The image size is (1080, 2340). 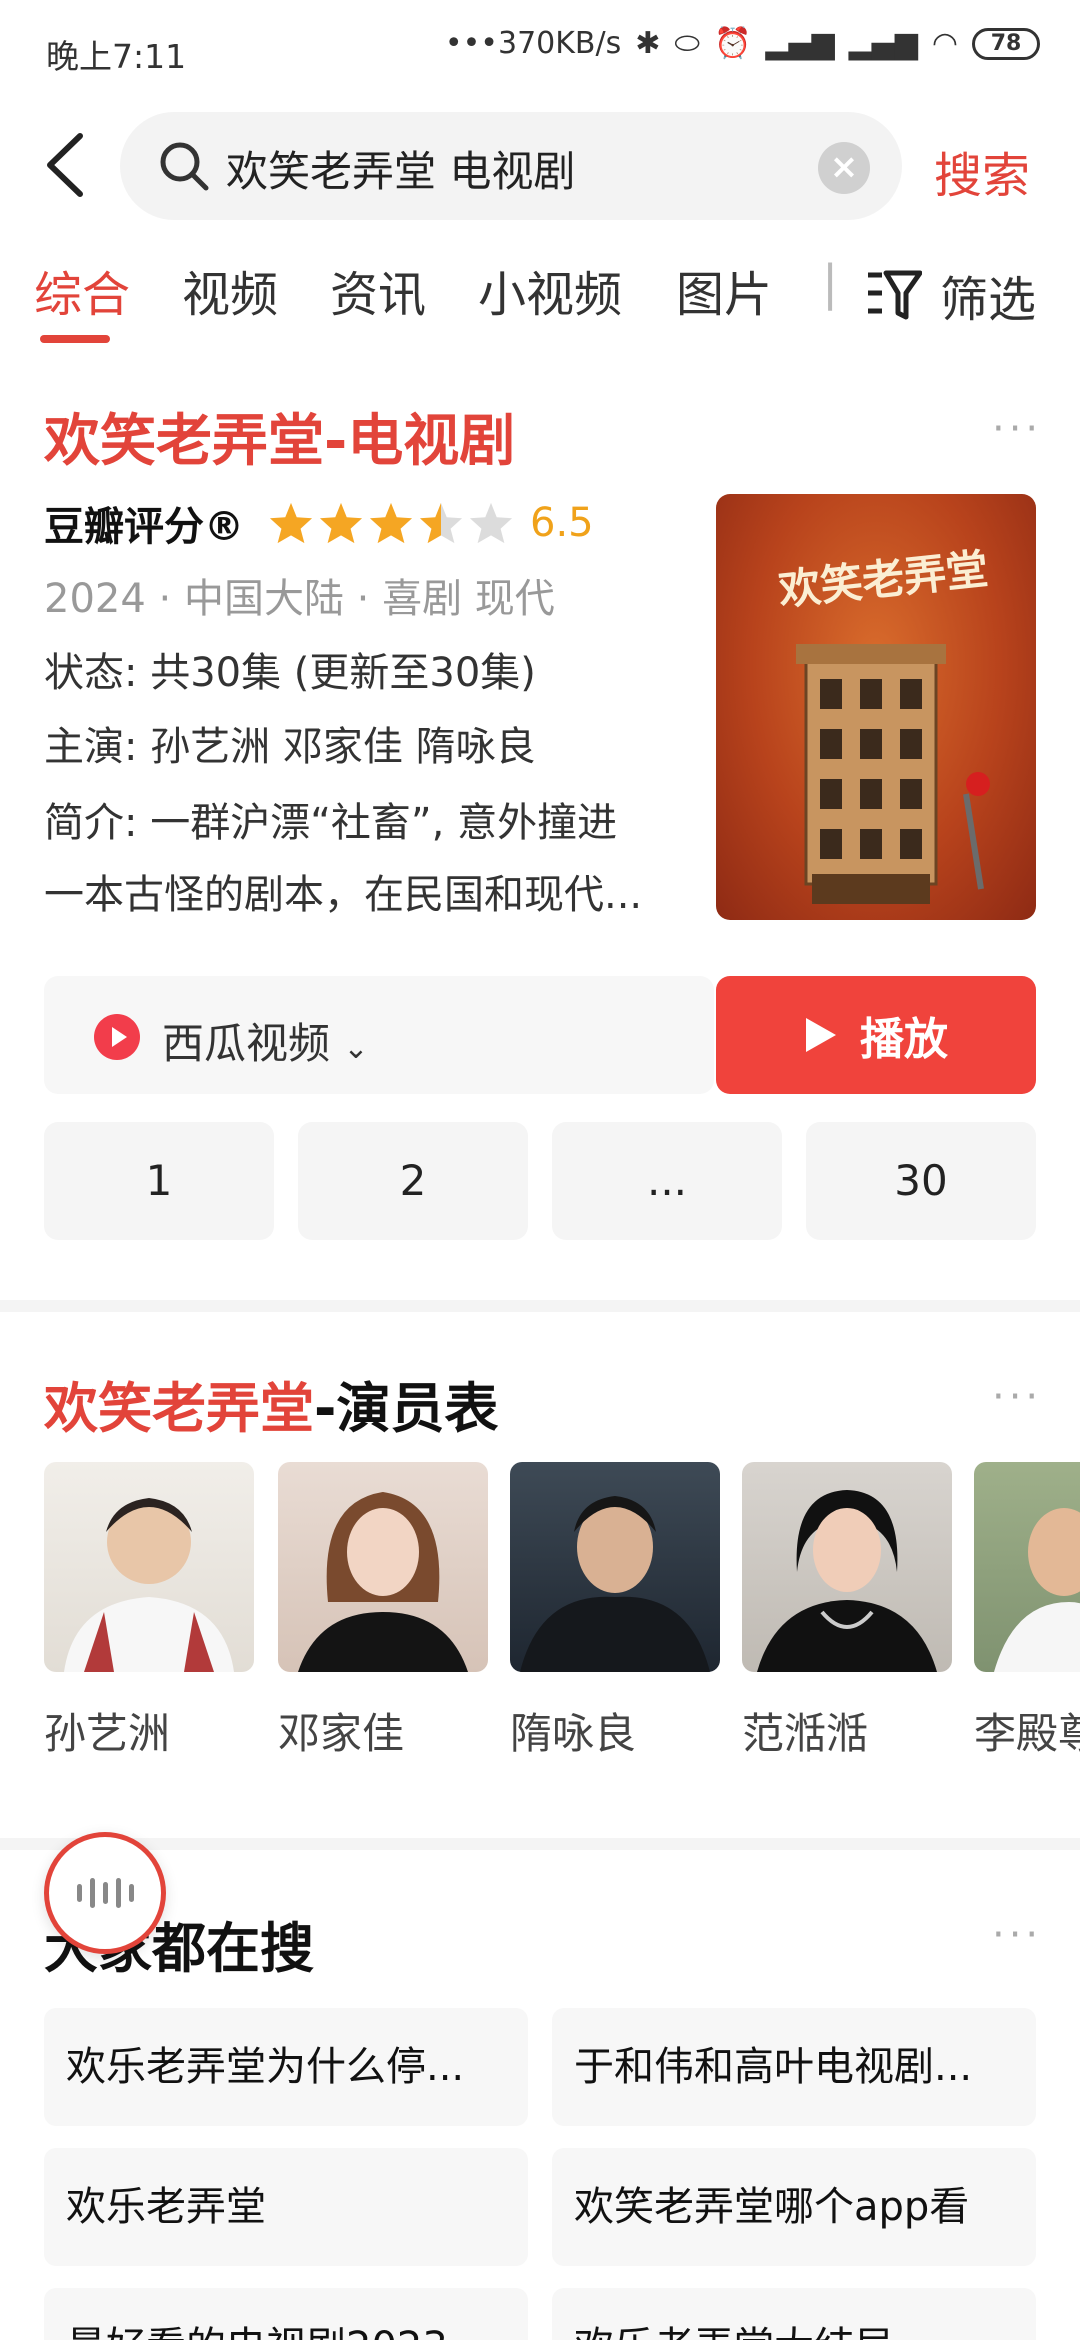 I want to click on episode-button: 2, so click(x=413, y=1181).